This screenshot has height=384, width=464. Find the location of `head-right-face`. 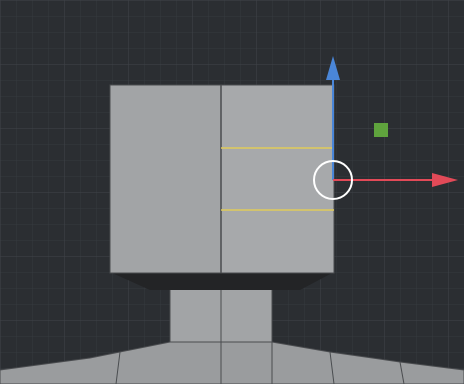

head-right-face is located at coordinates (277, 179).